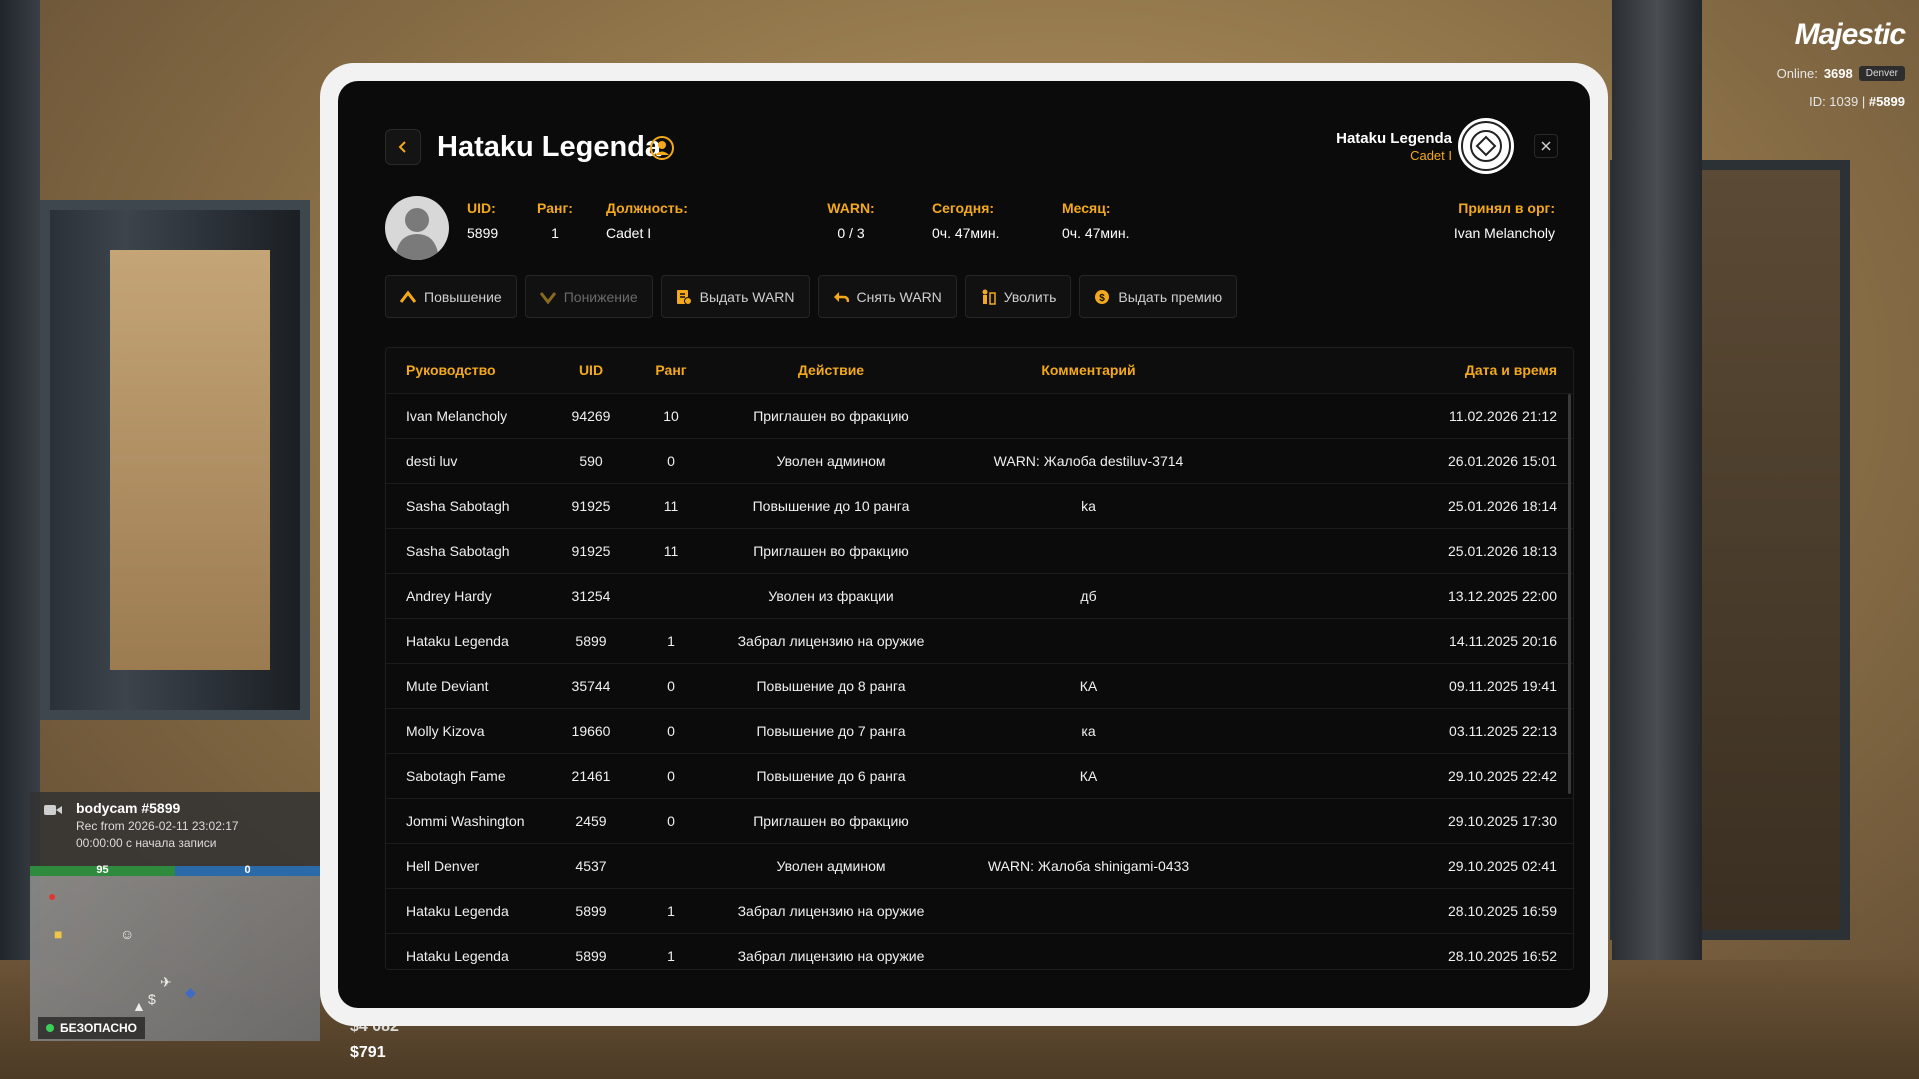  What do you see at coordinates (591, 415) in the screenshot?
I see `cell-uid: 94269` at bounding box center [591, 415].